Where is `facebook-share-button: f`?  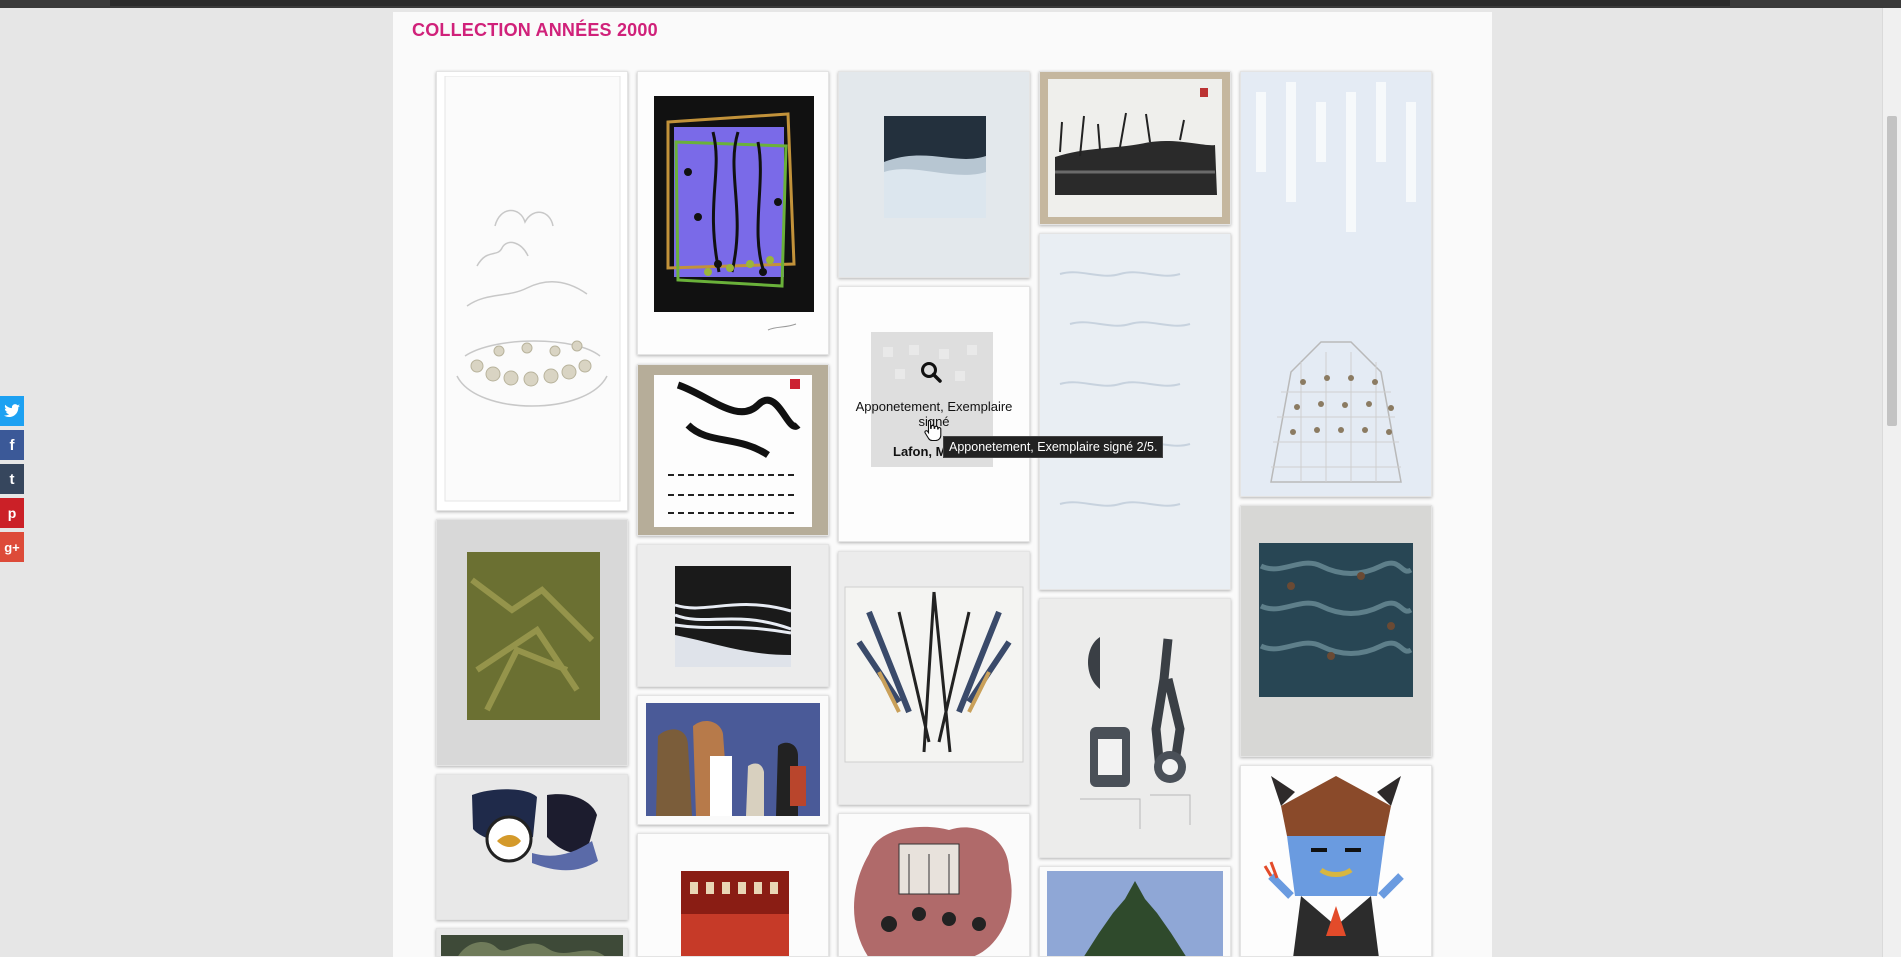
facebook-share-button: f is located at coordinates (12, 445).